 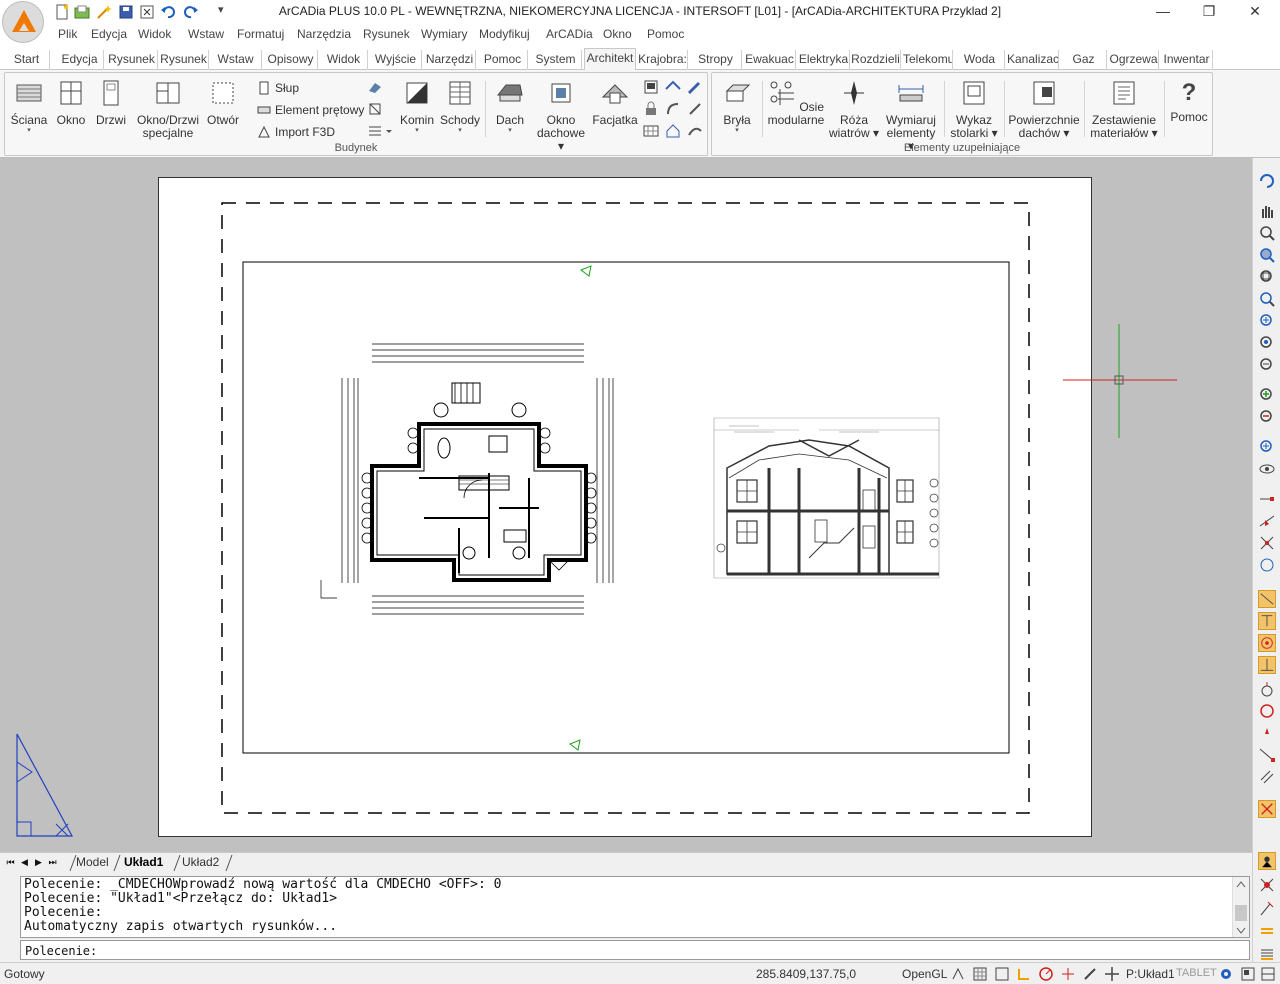 What do you see at coordinates (1241, 931) in the screenshot?
I see `scroll-down-icon` at bounding box center [1241, 931].